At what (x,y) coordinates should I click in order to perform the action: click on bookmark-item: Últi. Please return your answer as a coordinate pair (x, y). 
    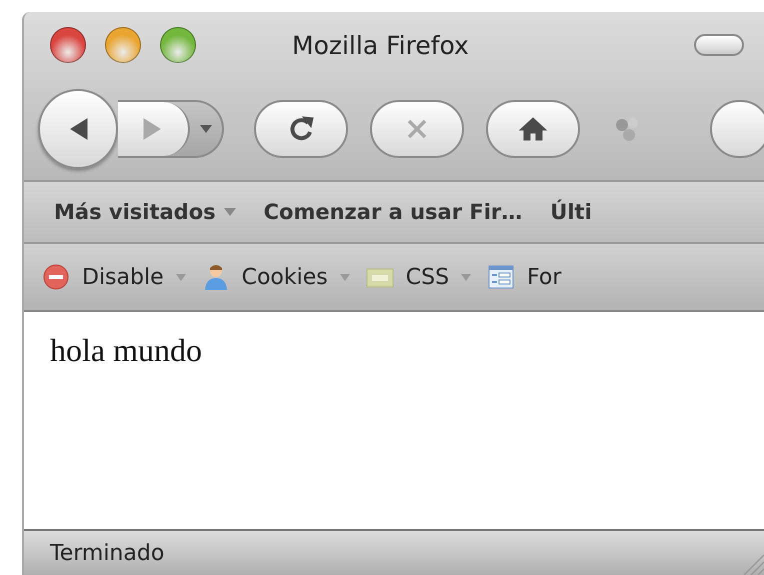
    Looking at the image, I should click on (571, 212).